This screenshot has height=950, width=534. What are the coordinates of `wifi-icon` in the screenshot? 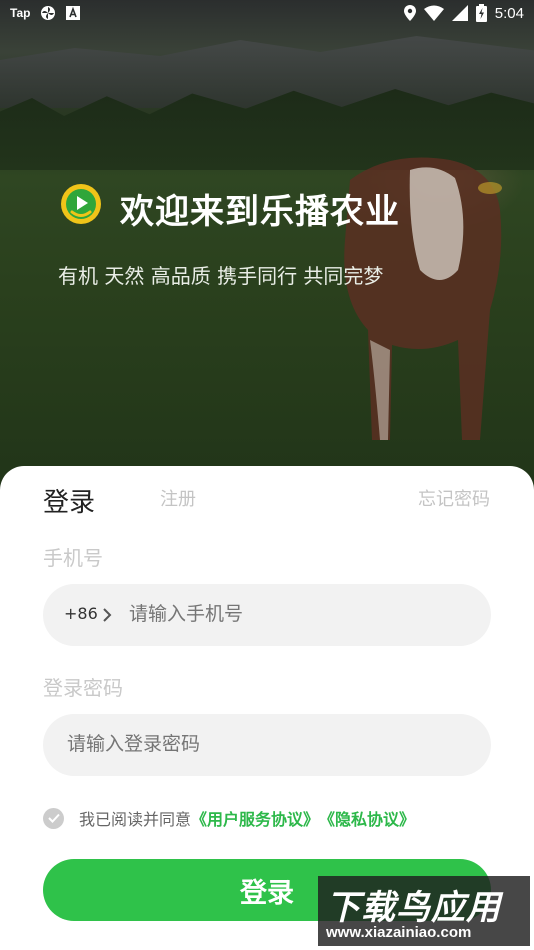 It's located at (433, 13).